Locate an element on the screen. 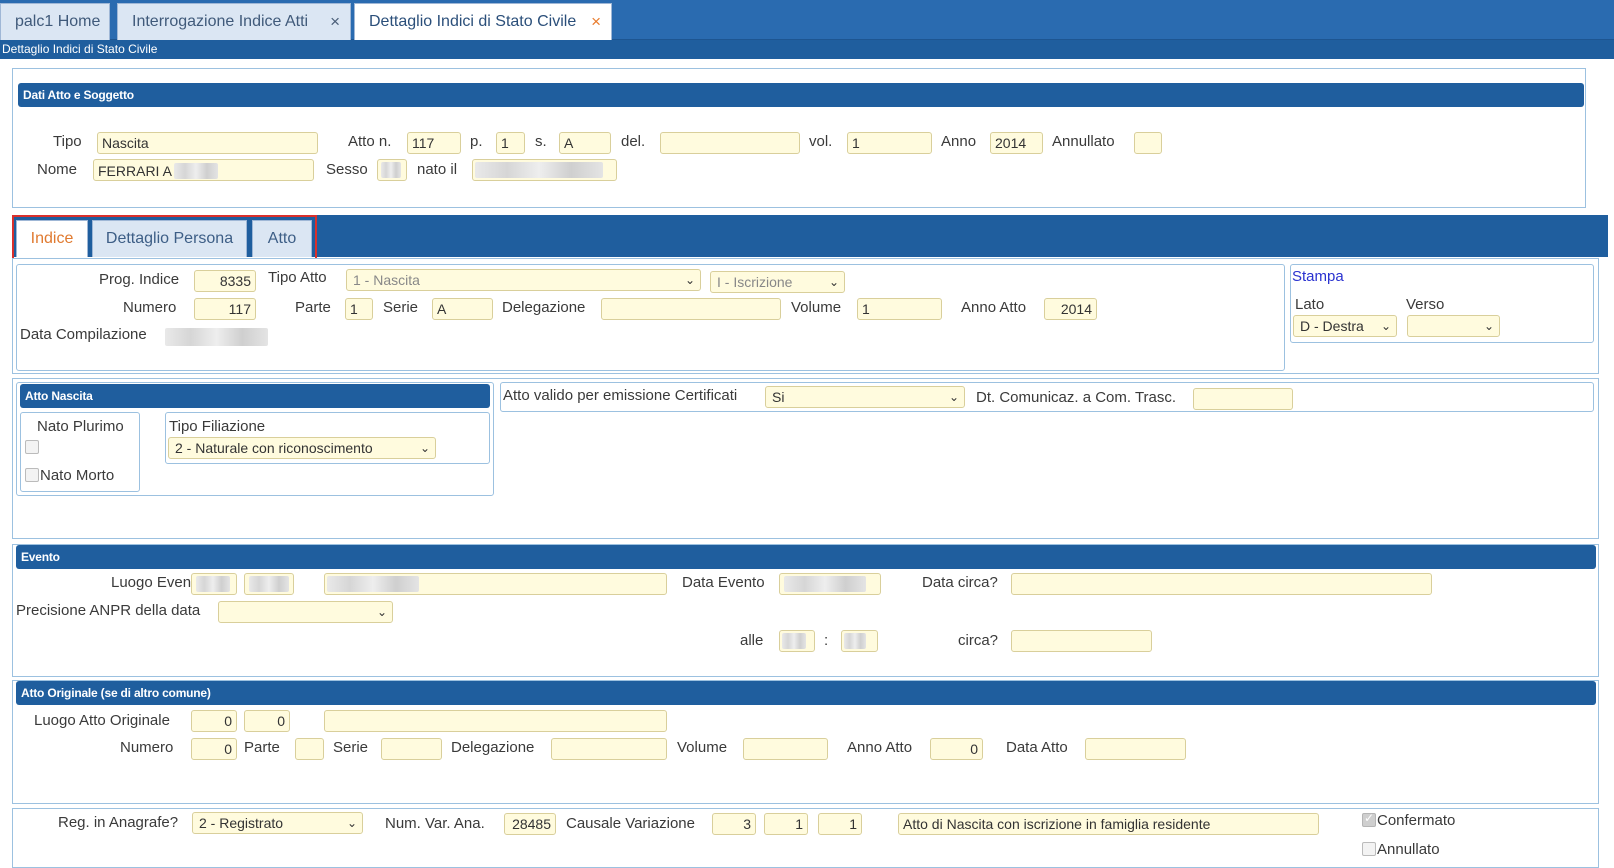 The width and height of the screenshot is (1614, 868). verso-select: ⌄ is located at coordinates (1453, 326).